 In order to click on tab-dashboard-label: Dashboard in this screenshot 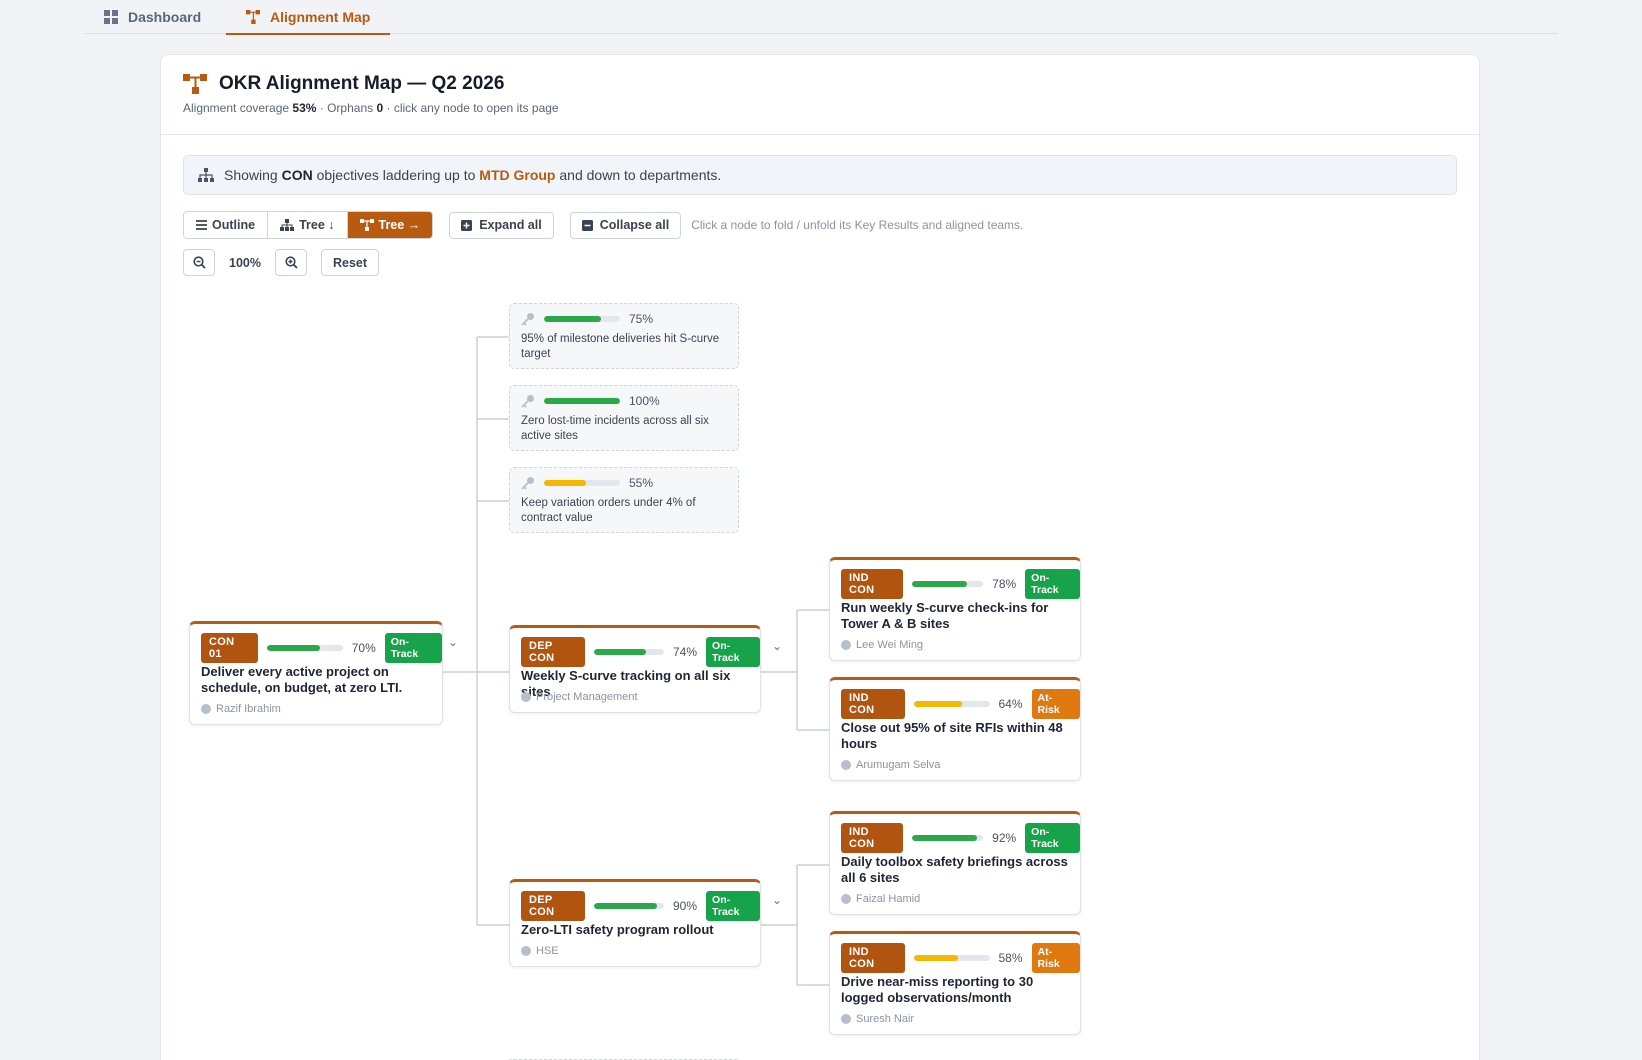, I will do `click(165, 17)`.